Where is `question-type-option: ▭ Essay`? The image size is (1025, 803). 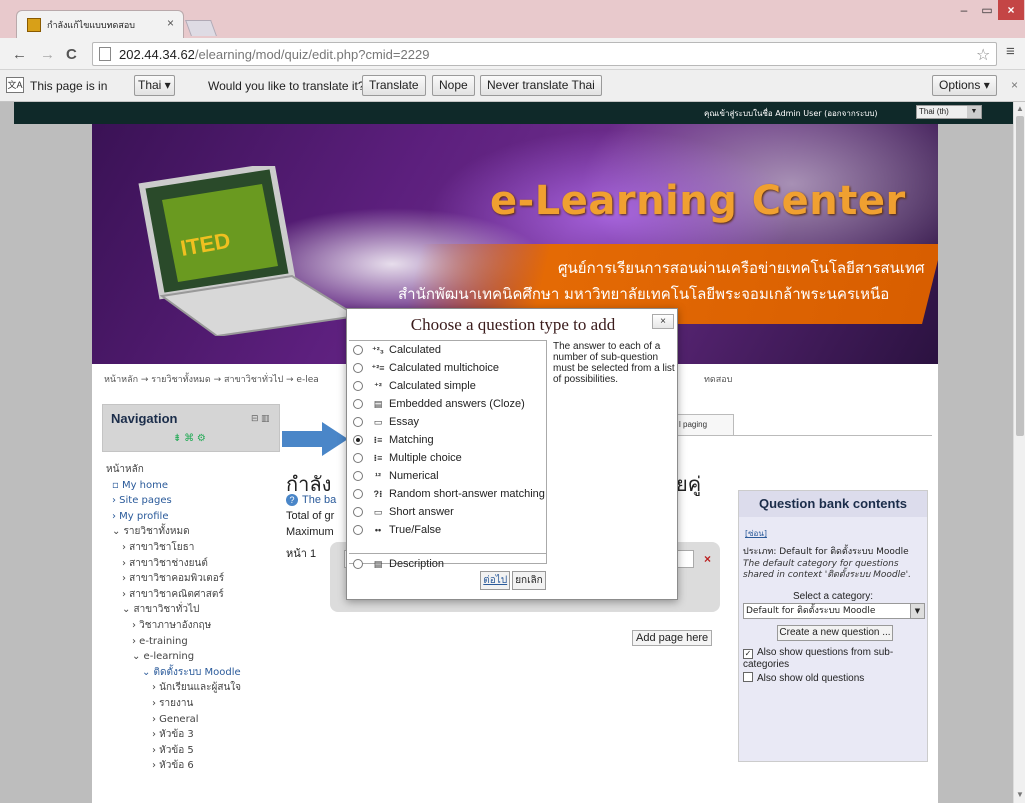
question-type-option: ▭ Essay is located at coordinates (448, 422).